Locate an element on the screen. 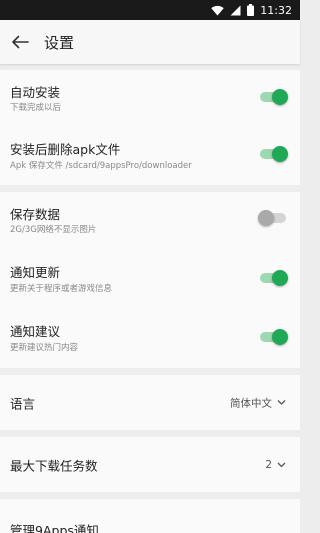  manage-notifications-label: 管理9Apps通知 is located at coordinates (54, 528).